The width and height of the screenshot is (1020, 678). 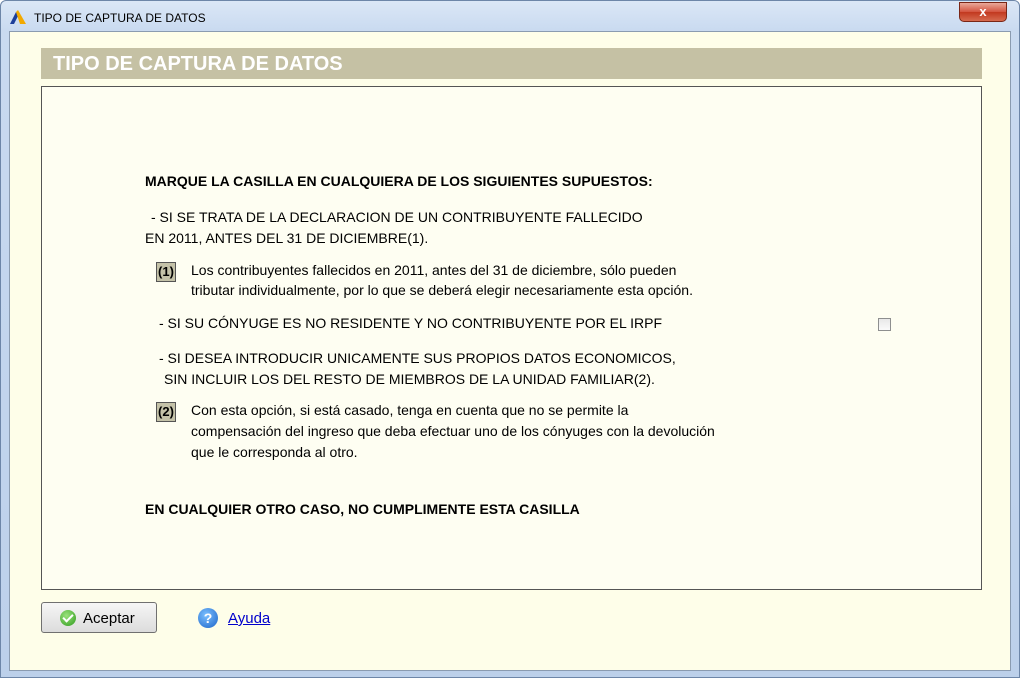 I want to click on window-title: TIPO DE CAPTURA DE DATOS, so click(x=120, y=18).